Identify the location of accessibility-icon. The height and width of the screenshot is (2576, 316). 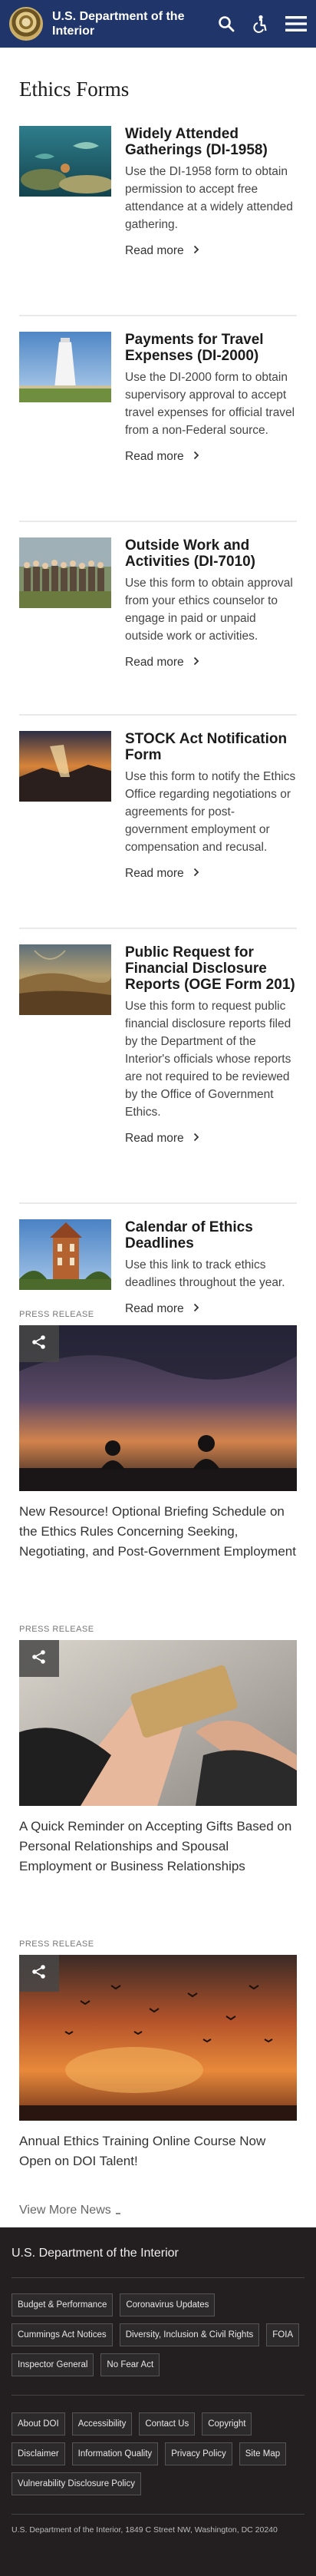
(260, 24).